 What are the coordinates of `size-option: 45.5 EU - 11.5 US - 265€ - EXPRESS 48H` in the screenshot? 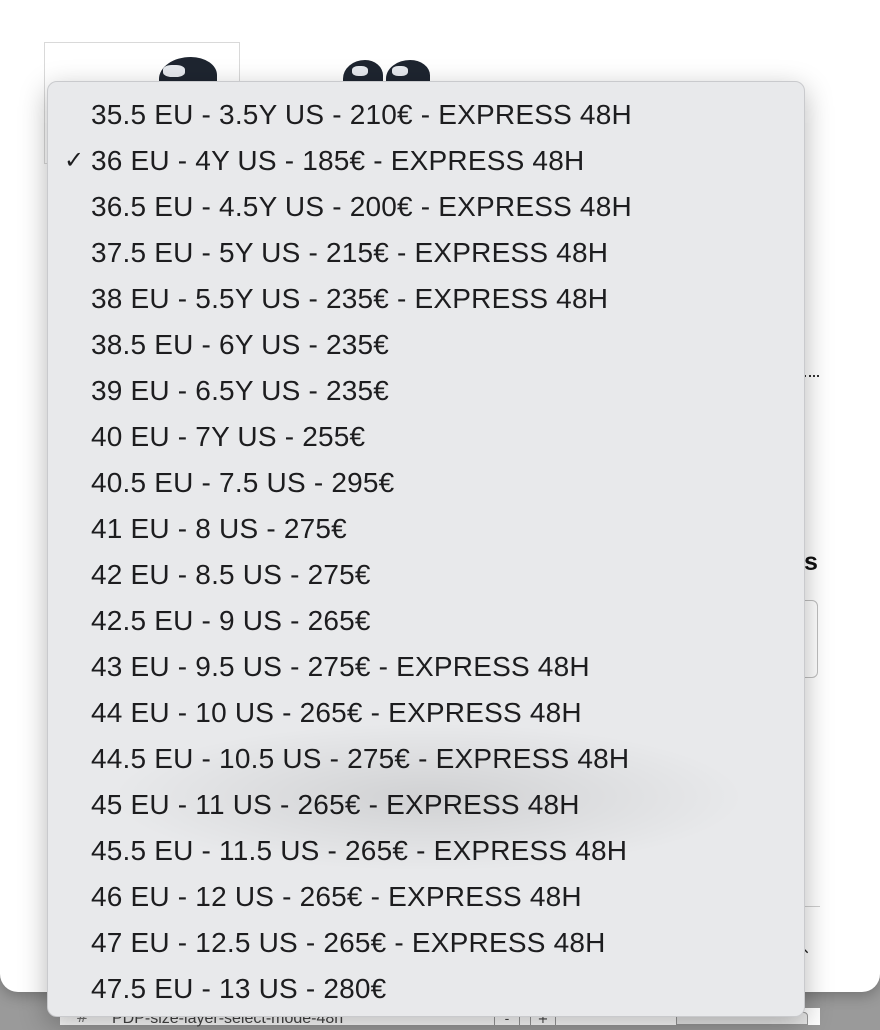 It's located at (426, 851).